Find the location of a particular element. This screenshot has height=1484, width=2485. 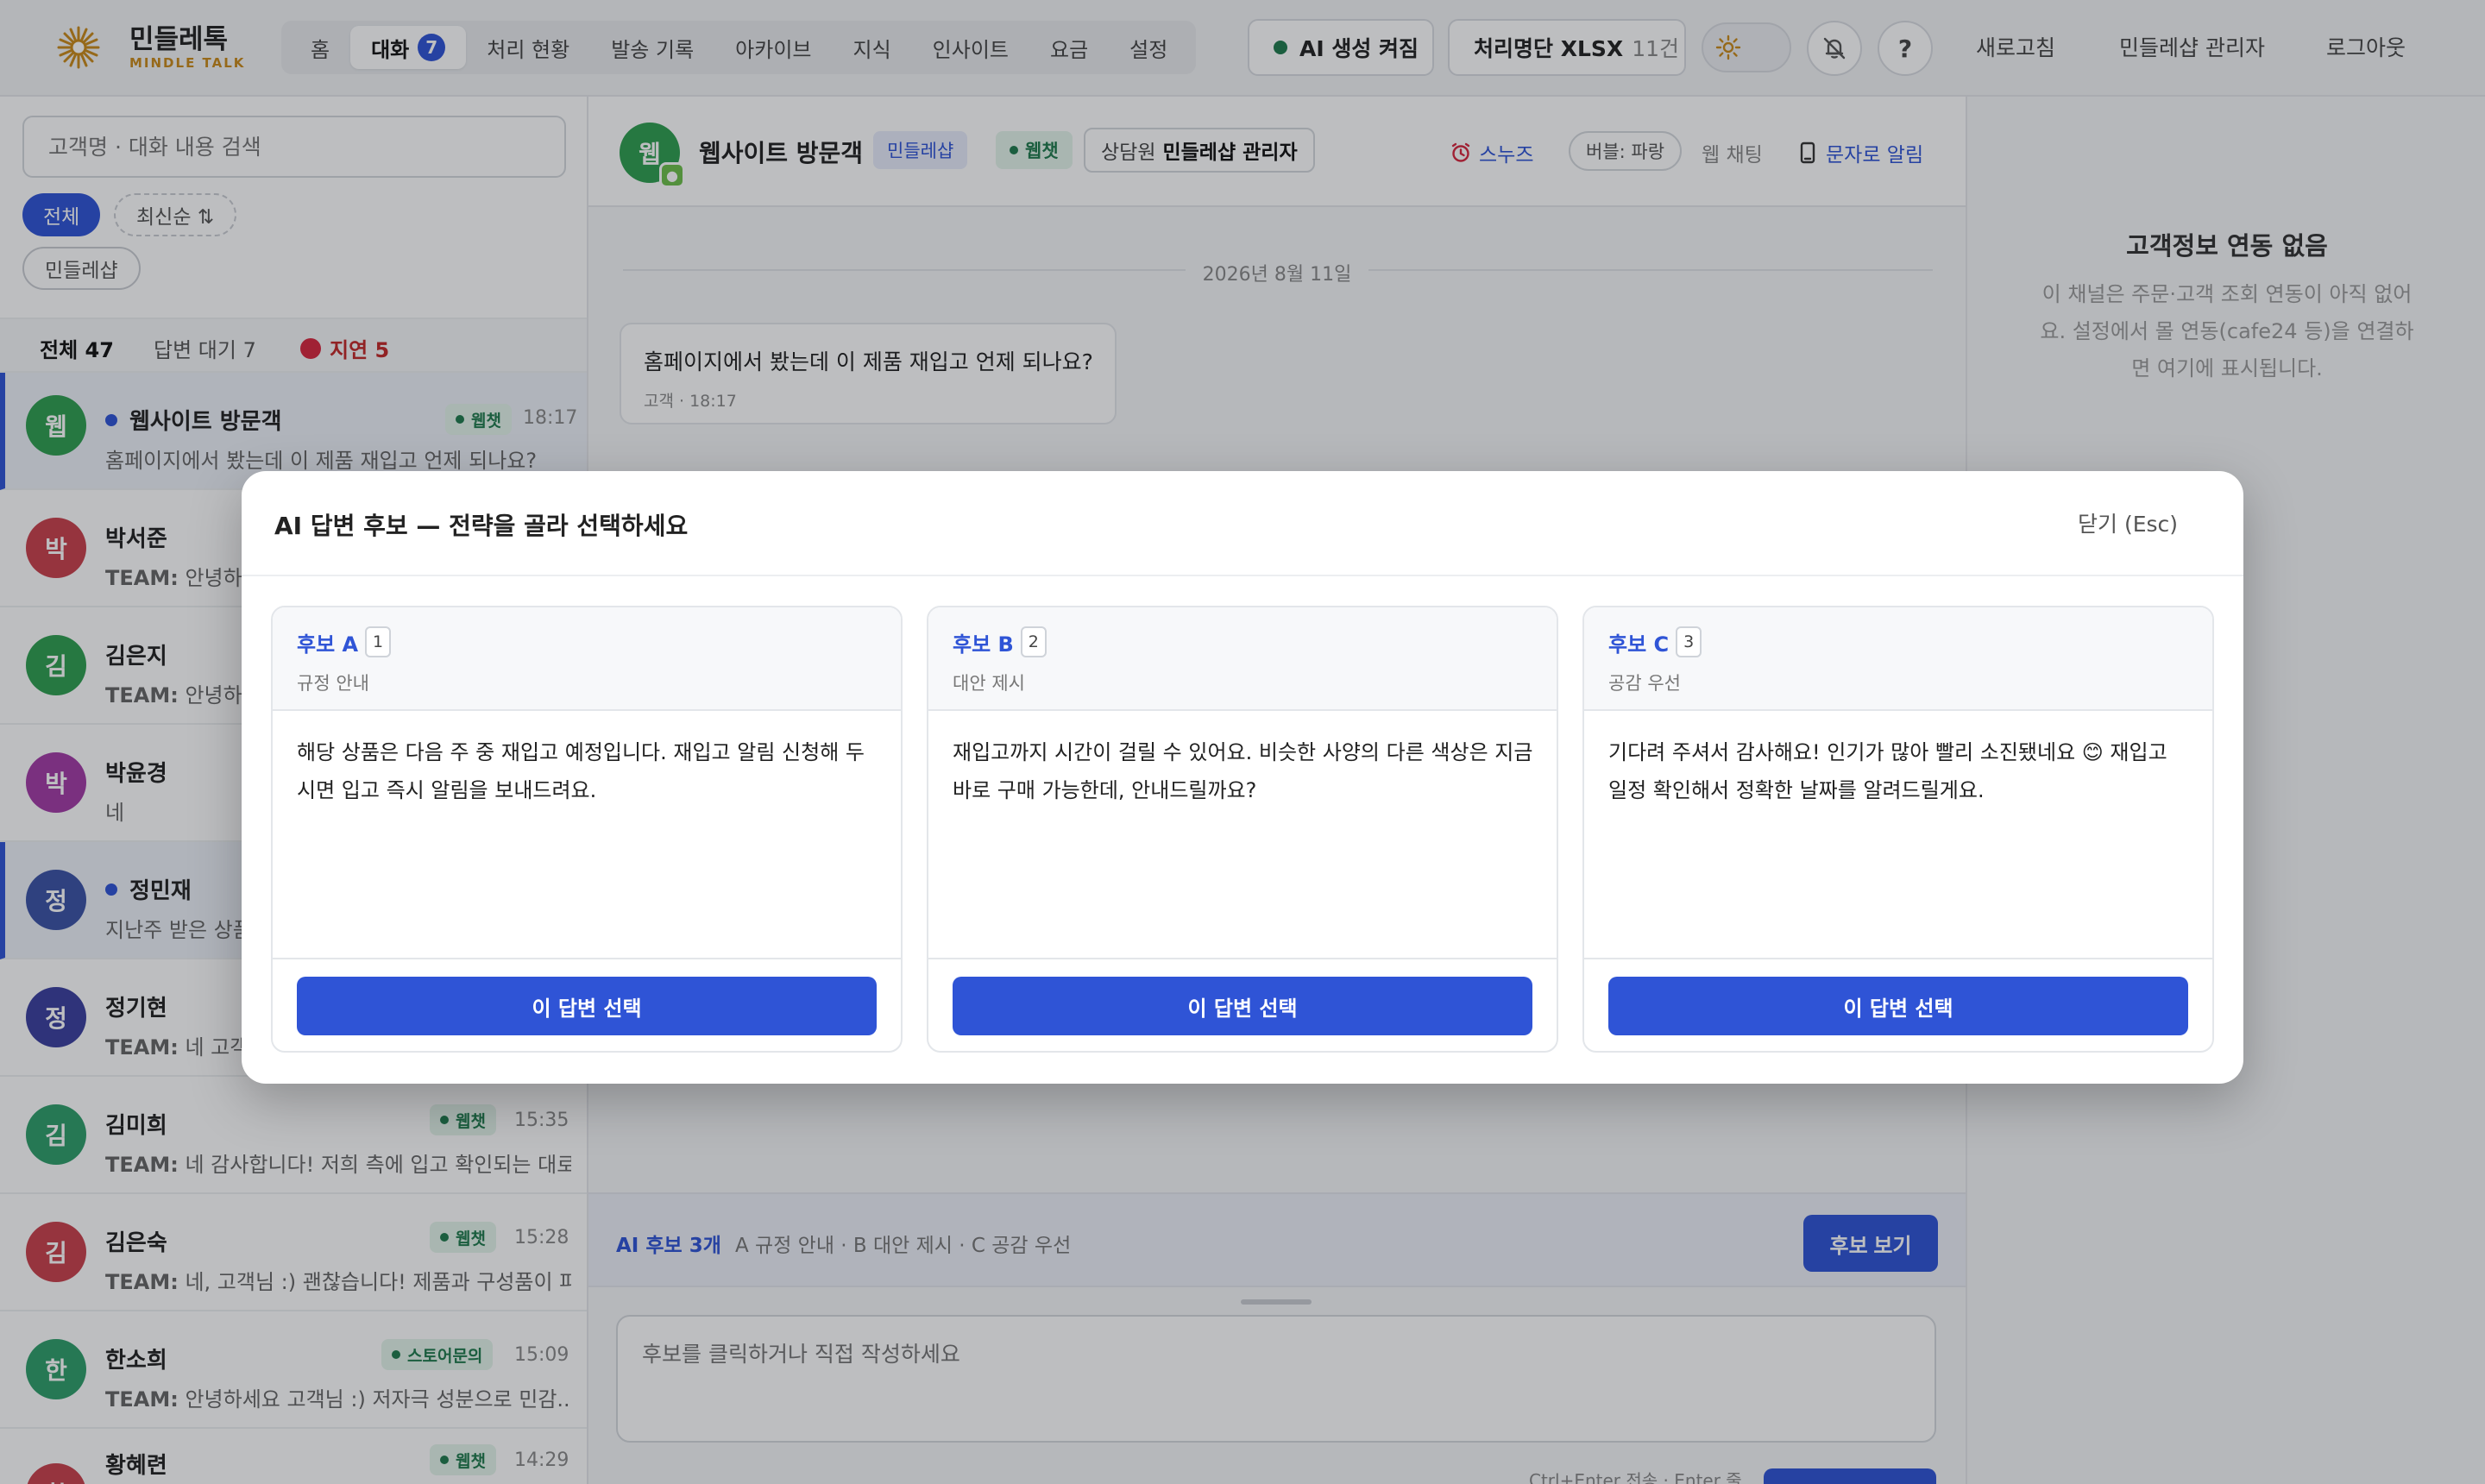

candidate-label: 후보 A1 is located at coordinates (344, 641).